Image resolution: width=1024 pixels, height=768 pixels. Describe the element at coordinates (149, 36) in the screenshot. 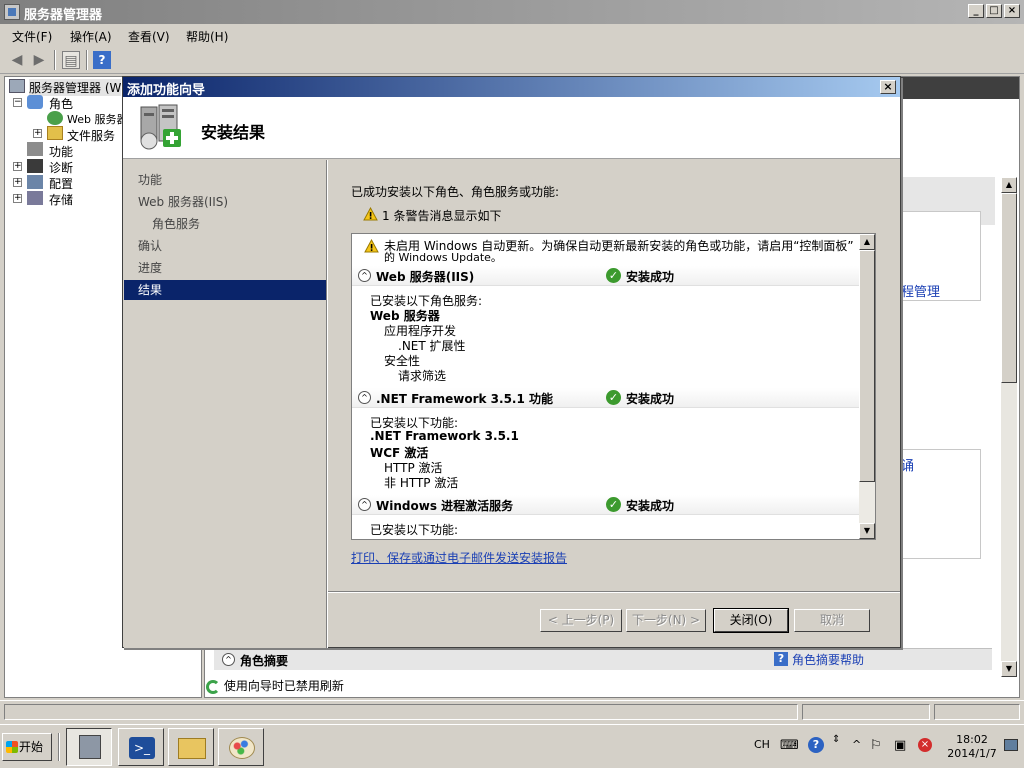

I see `menu-view: 查看(V)` at that location.